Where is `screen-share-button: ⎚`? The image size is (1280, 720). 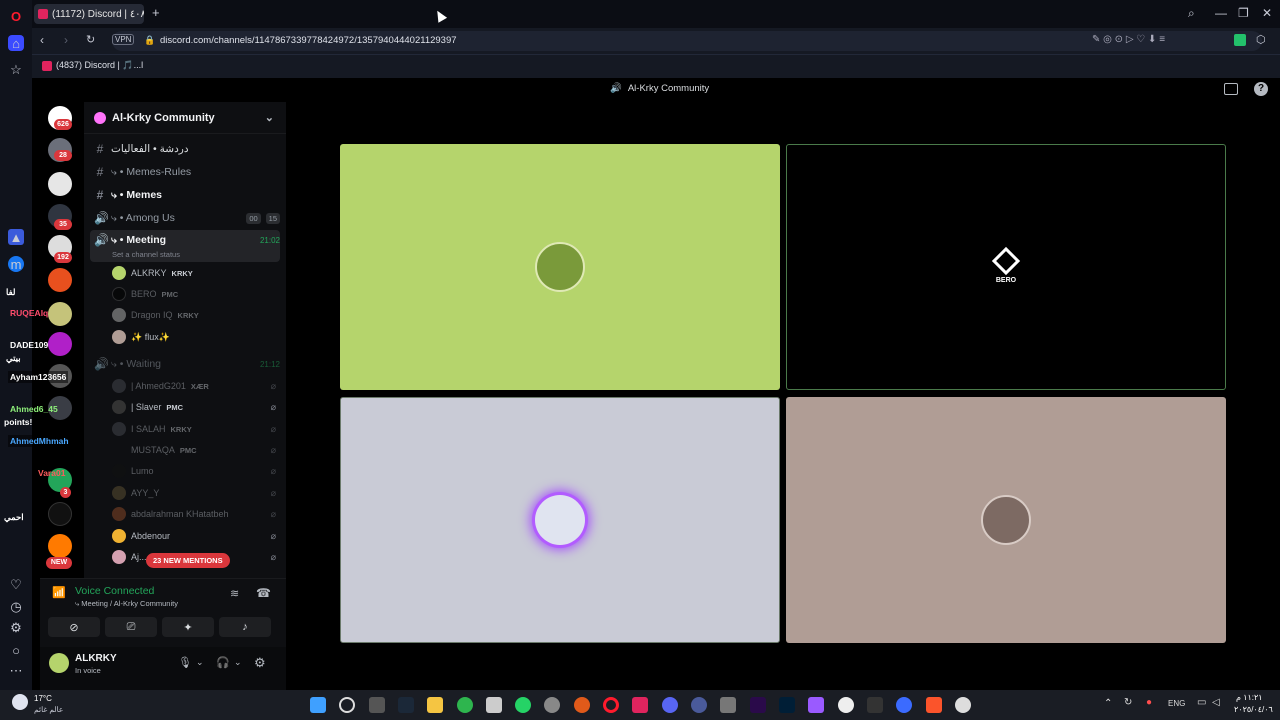
screen-share-button: ⎚ is located at coordinates (131, 627).